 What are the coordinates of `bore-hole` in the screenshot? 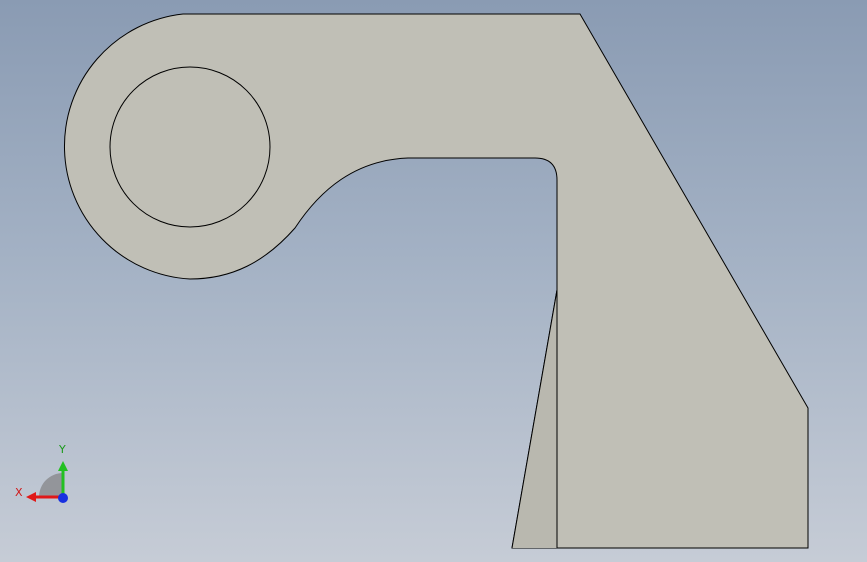 It's located at (190, 147).